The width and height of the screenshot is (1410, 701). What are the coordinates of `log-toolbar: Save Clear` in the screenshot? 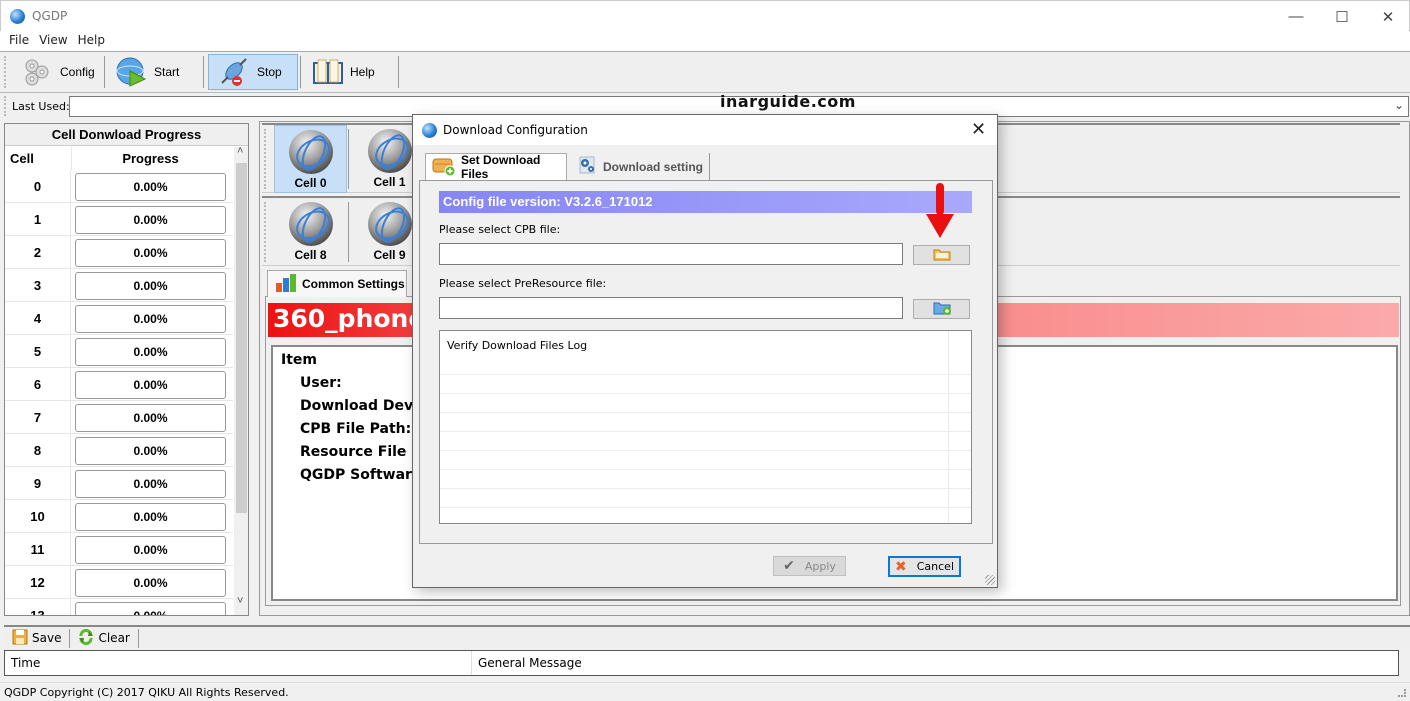 It's located at (707, 637).